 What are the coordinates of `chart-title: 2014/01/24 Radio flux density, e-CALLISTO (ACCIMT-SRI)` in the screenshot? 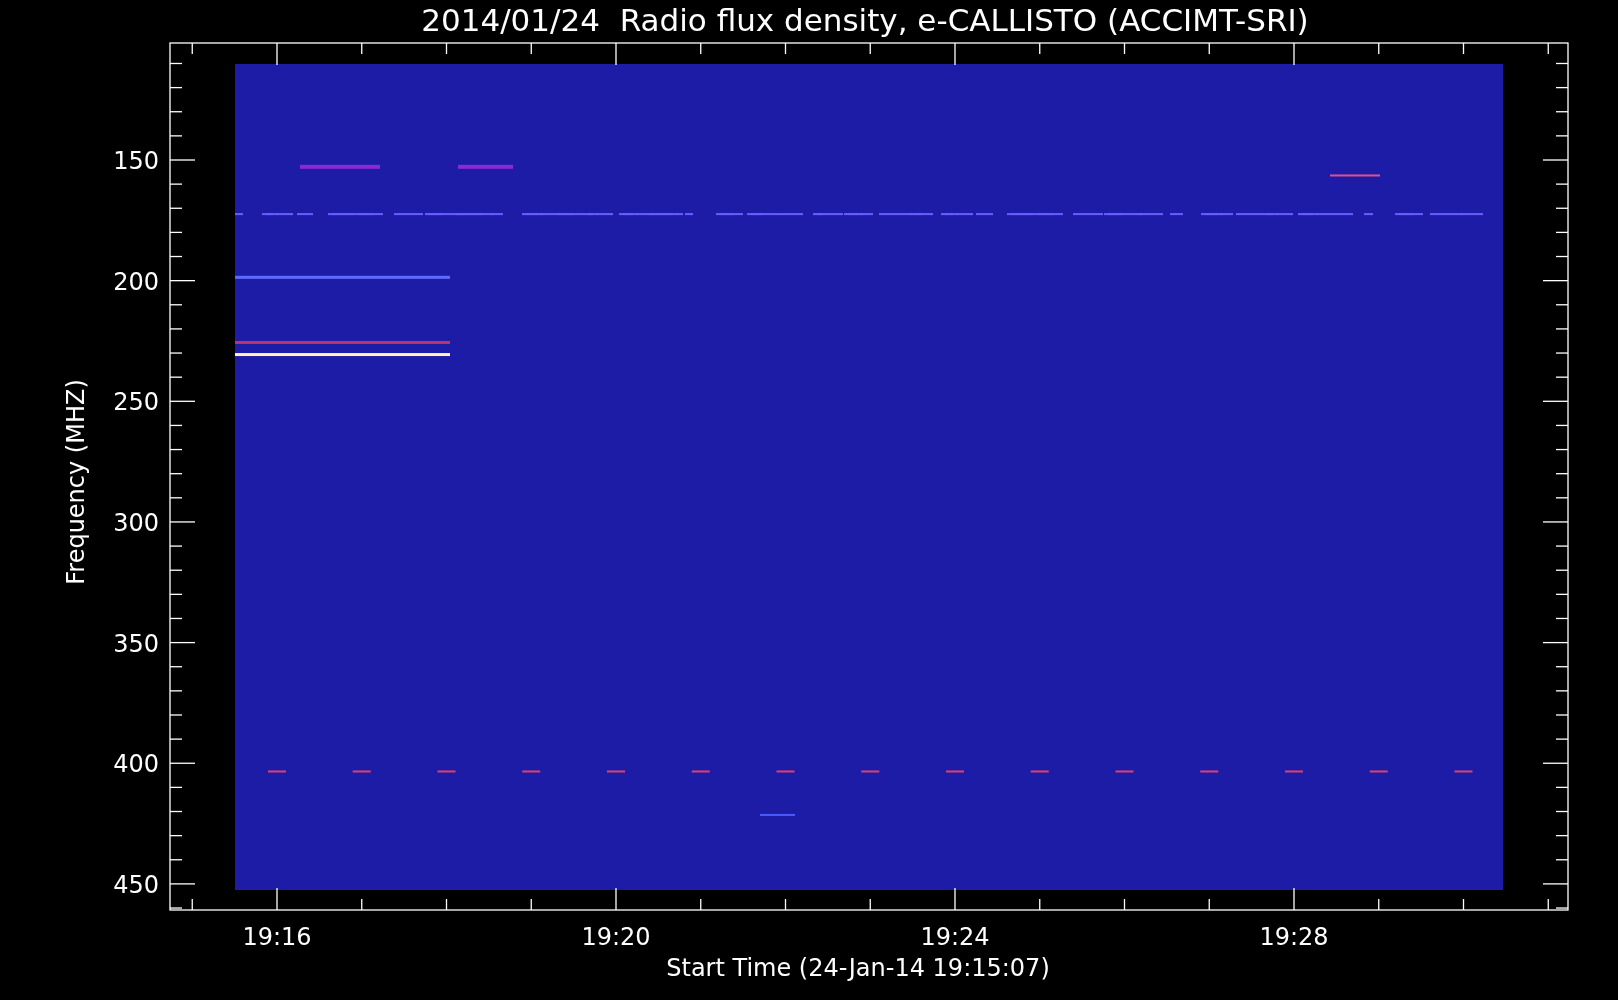 It's located at (865, 20).